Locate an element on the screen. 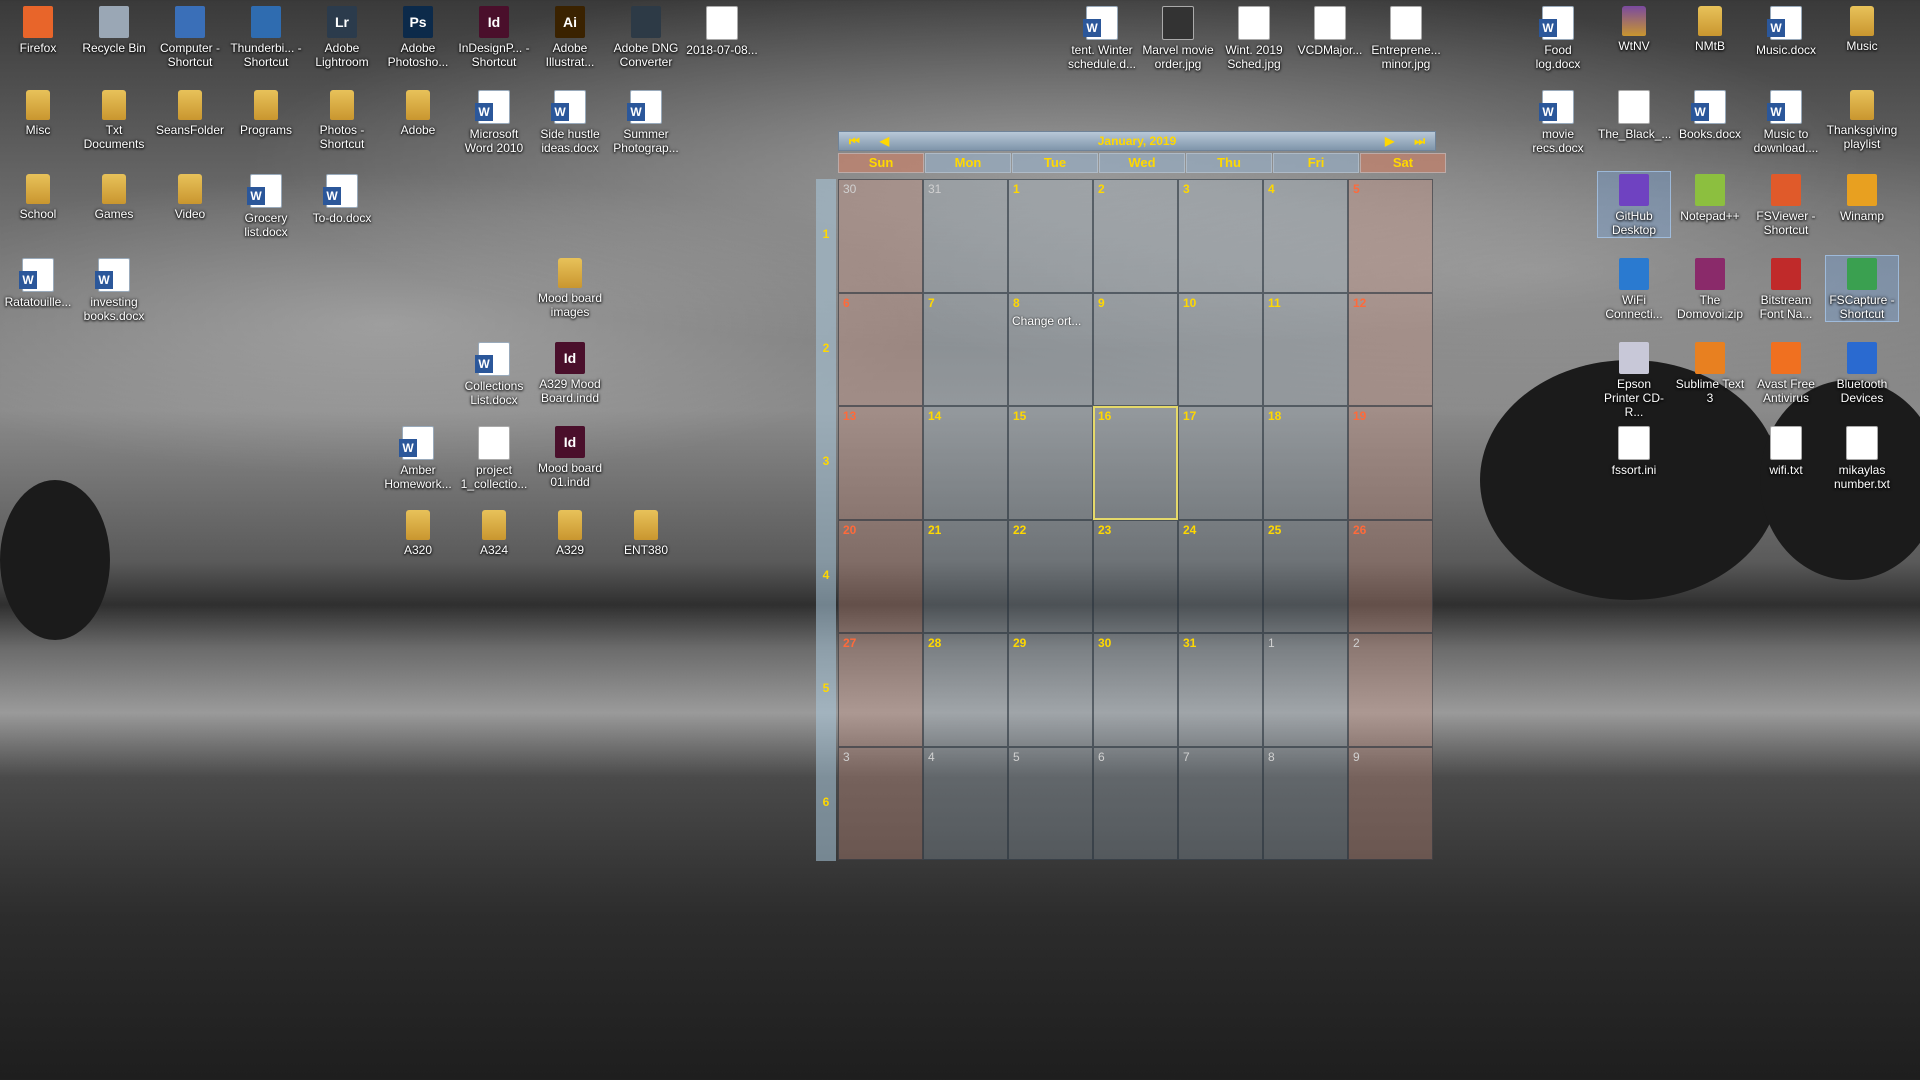 This screenshot has width=1920, height=1080. calendar-day: 10 is located at coordinates (1220, 349).